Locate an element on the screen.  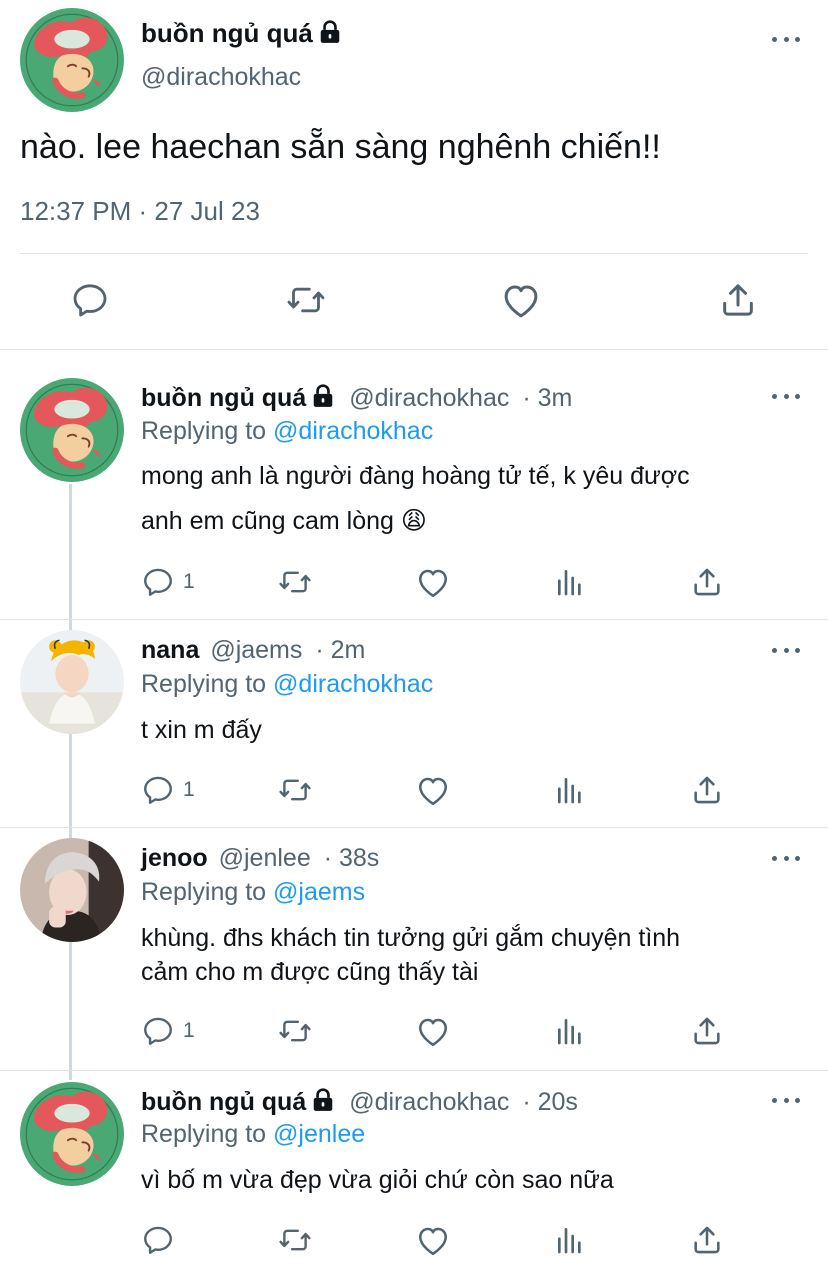
handle: @jaems is located at coordinates (256, 650).